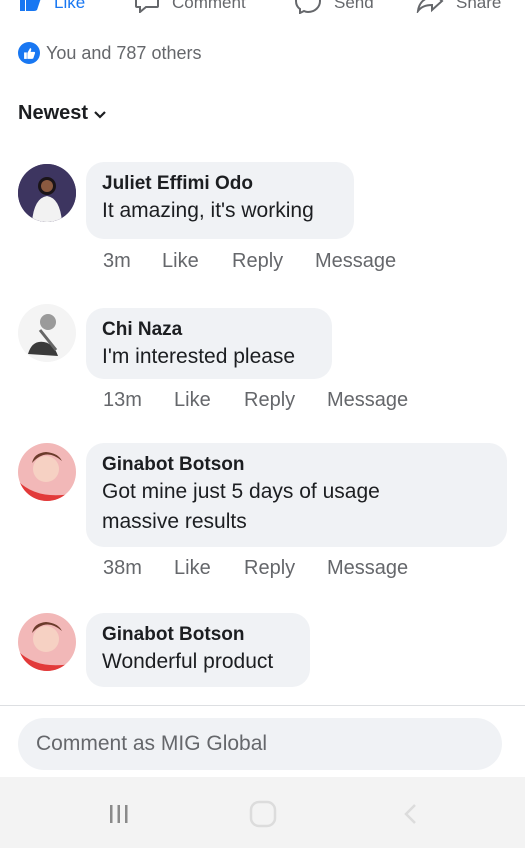  I want to click on comment-action-label: Comment, so click(209, 6).